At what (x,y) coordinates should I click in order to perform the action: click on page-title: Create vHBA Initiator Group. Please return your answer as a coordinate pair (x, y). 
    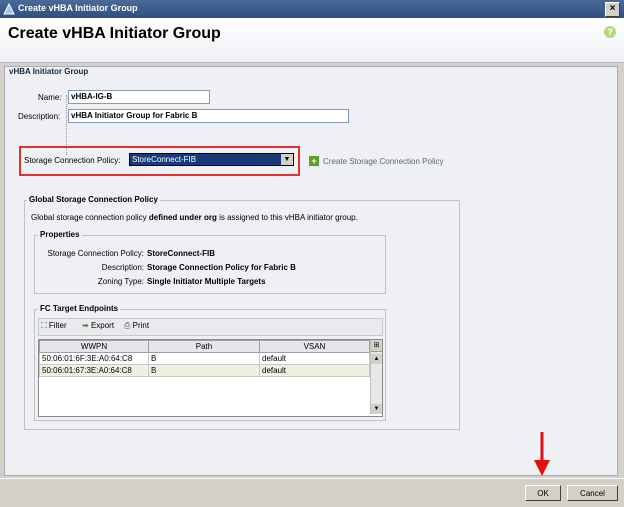
    Looking at the image, I should click on (114, 33).